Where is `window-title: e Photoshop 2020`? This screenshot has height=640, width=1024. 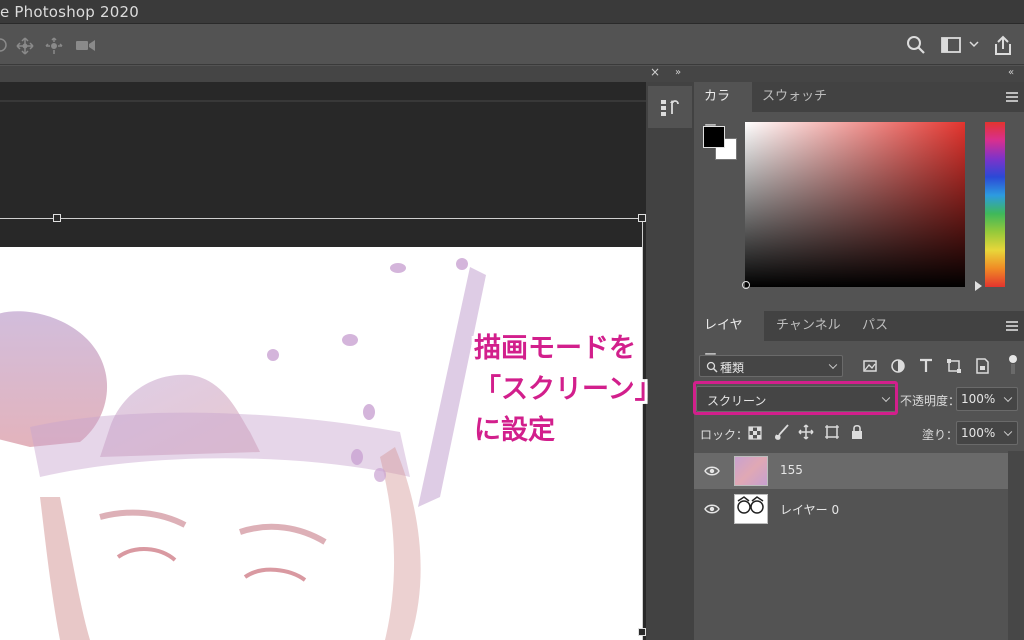 window-title: e Photoshop 2020 is located at coordinates (69, 12).